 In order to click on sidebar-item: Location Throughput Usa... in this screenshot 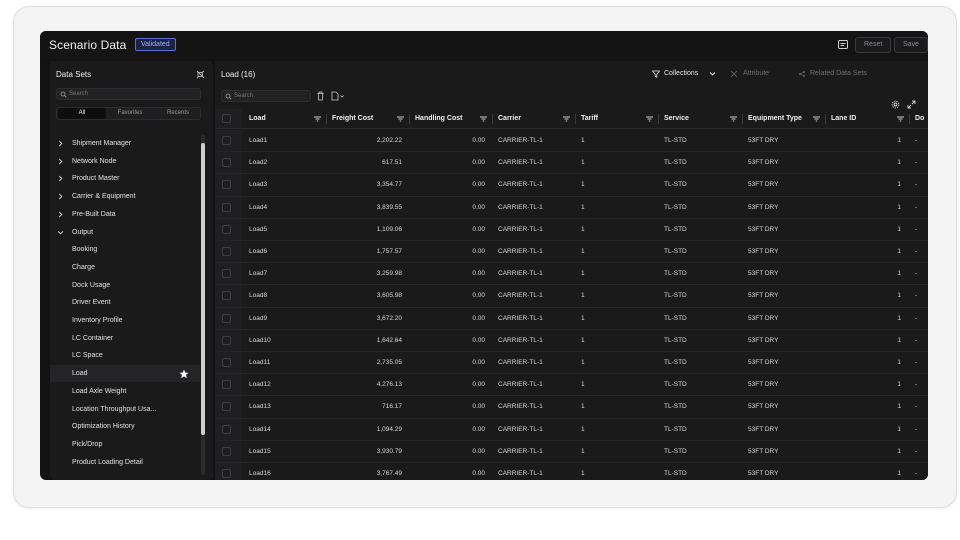, I will do `click(125, 409)`.